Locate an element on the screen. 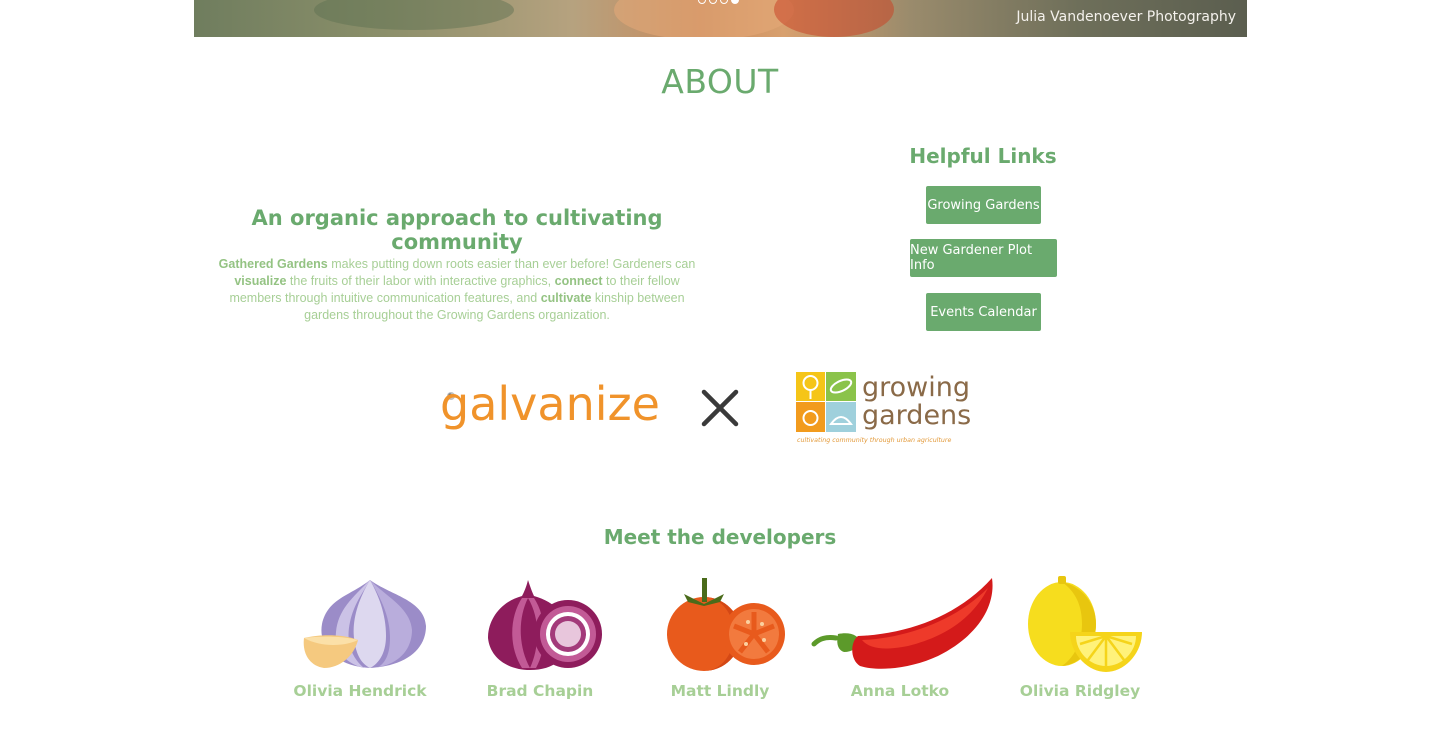 The image size is (1440, 752). times-icon is located at coordinates (720, 408).